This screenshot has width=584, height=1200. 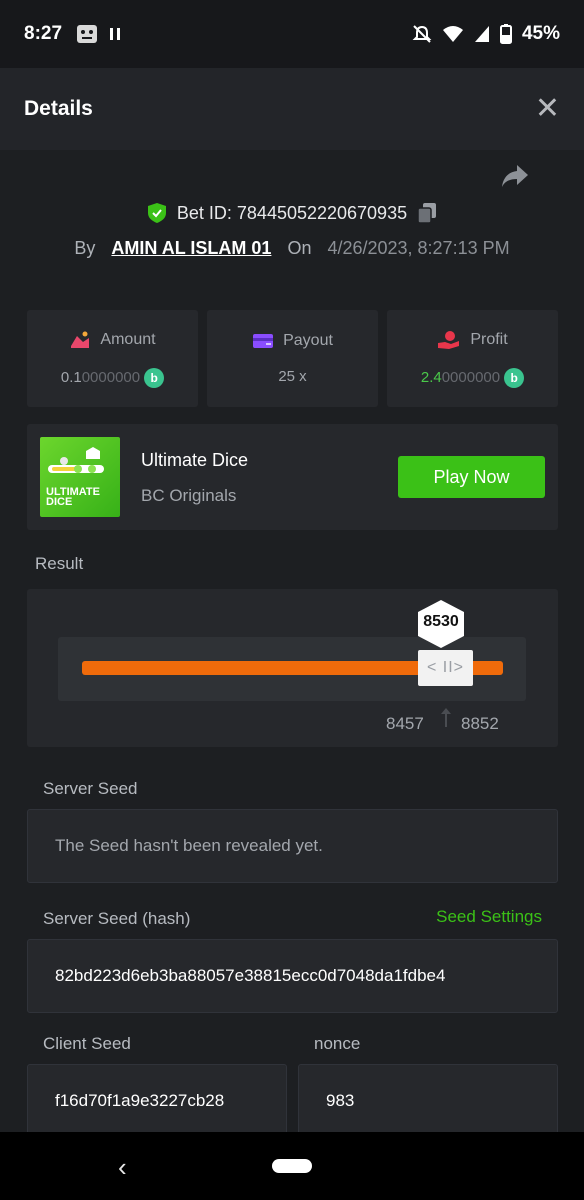 What do you see at coordinates (292, 846) in the screenshot?
I see `server-seed-field: The Seed hasn't been revealed yet.` at bounding box center [292, 846].